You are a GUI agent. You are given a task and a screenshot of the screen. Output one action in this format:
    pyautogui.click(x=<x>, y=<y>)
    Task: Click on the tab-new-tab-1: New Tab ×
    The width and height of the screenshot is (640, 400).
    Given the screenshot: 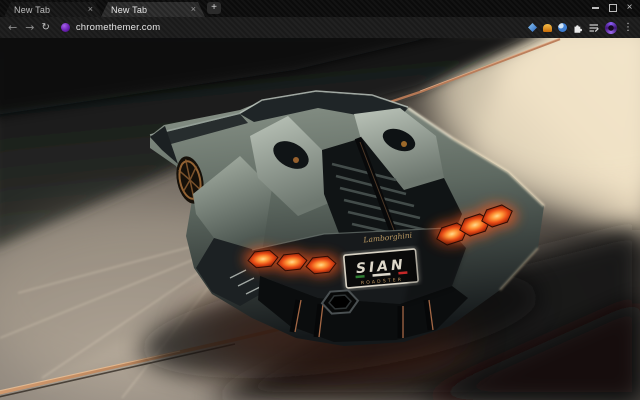 What is the action you would take?
    pyautogui.click(x=53, y=9)
    